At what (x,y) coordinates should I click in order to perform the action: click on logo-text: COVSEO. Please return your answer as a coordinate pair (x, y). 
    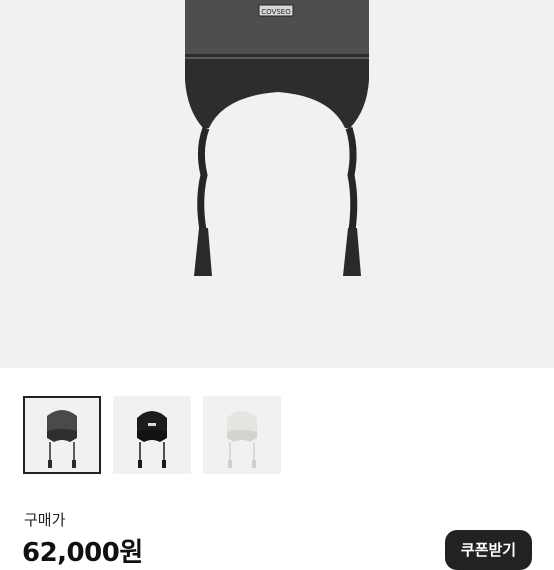
    Looking at the image, I should click on (276, 12).